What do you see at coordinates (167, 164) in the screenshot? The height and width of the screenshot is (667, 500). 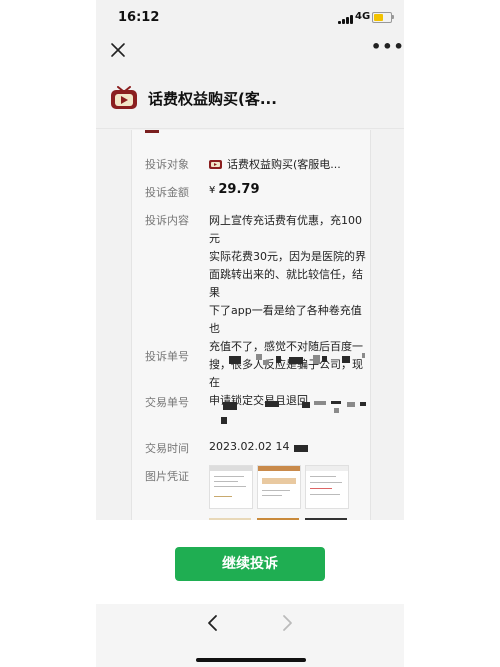 I see `target-label: 投诉对象` at bounding box center [167, 164].